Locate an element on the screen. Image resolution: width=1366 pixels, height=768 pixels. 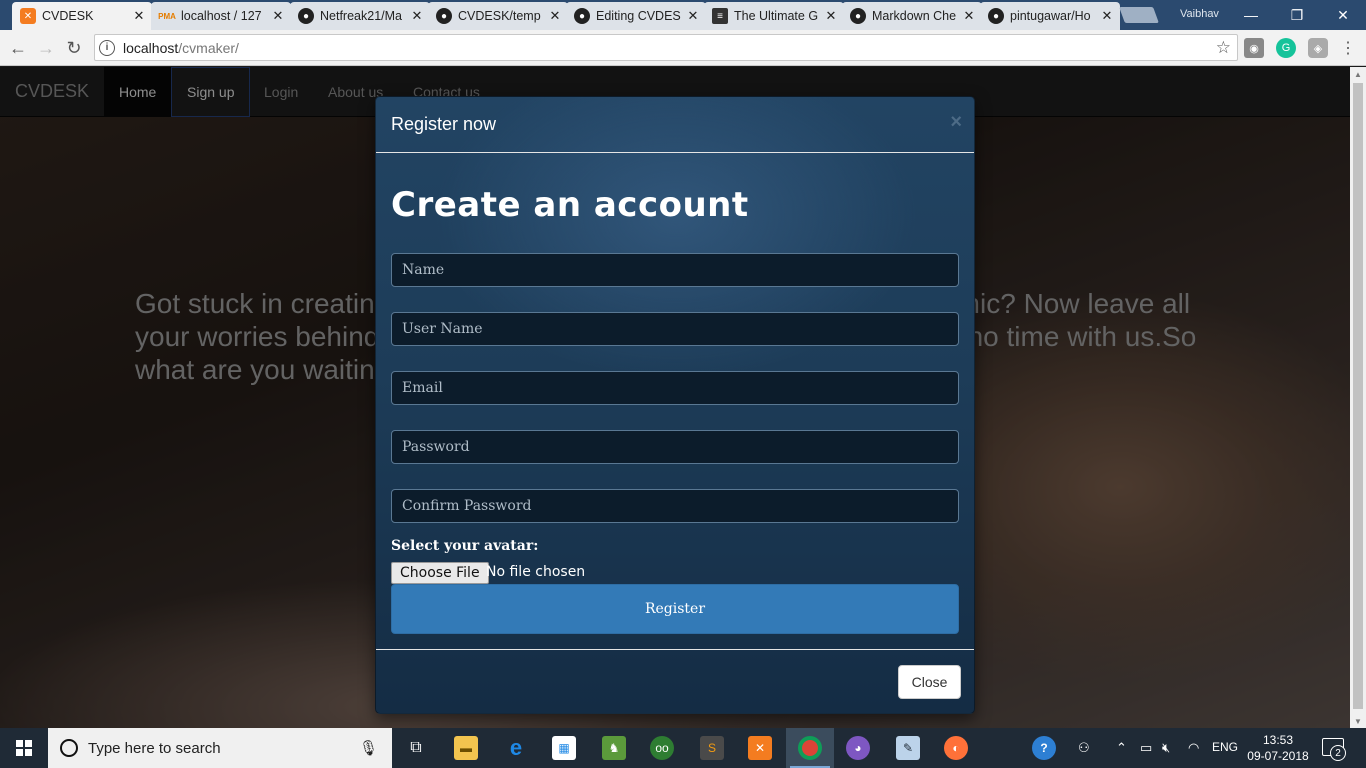
xampp-taskbar-icon: ✕ is located at coordinates (760, 748).